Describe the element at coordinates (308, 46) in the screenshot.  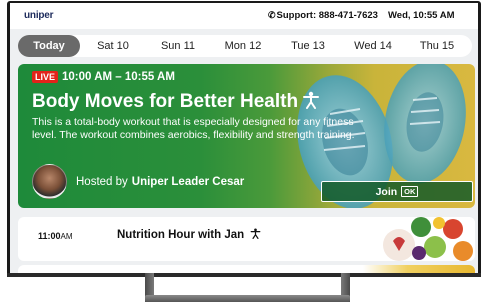
I see `tab-tue-13: Tue 13` at that location.